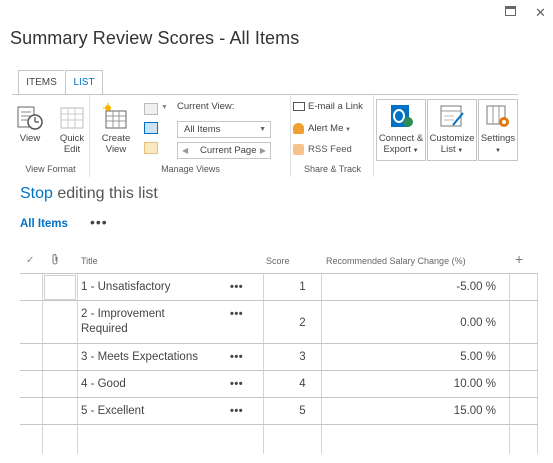 The image size is (553, 463). Describe the element at coordinates (105, 193) in the screenshot. I see `stop-editing-rest: editing this list` at that location.